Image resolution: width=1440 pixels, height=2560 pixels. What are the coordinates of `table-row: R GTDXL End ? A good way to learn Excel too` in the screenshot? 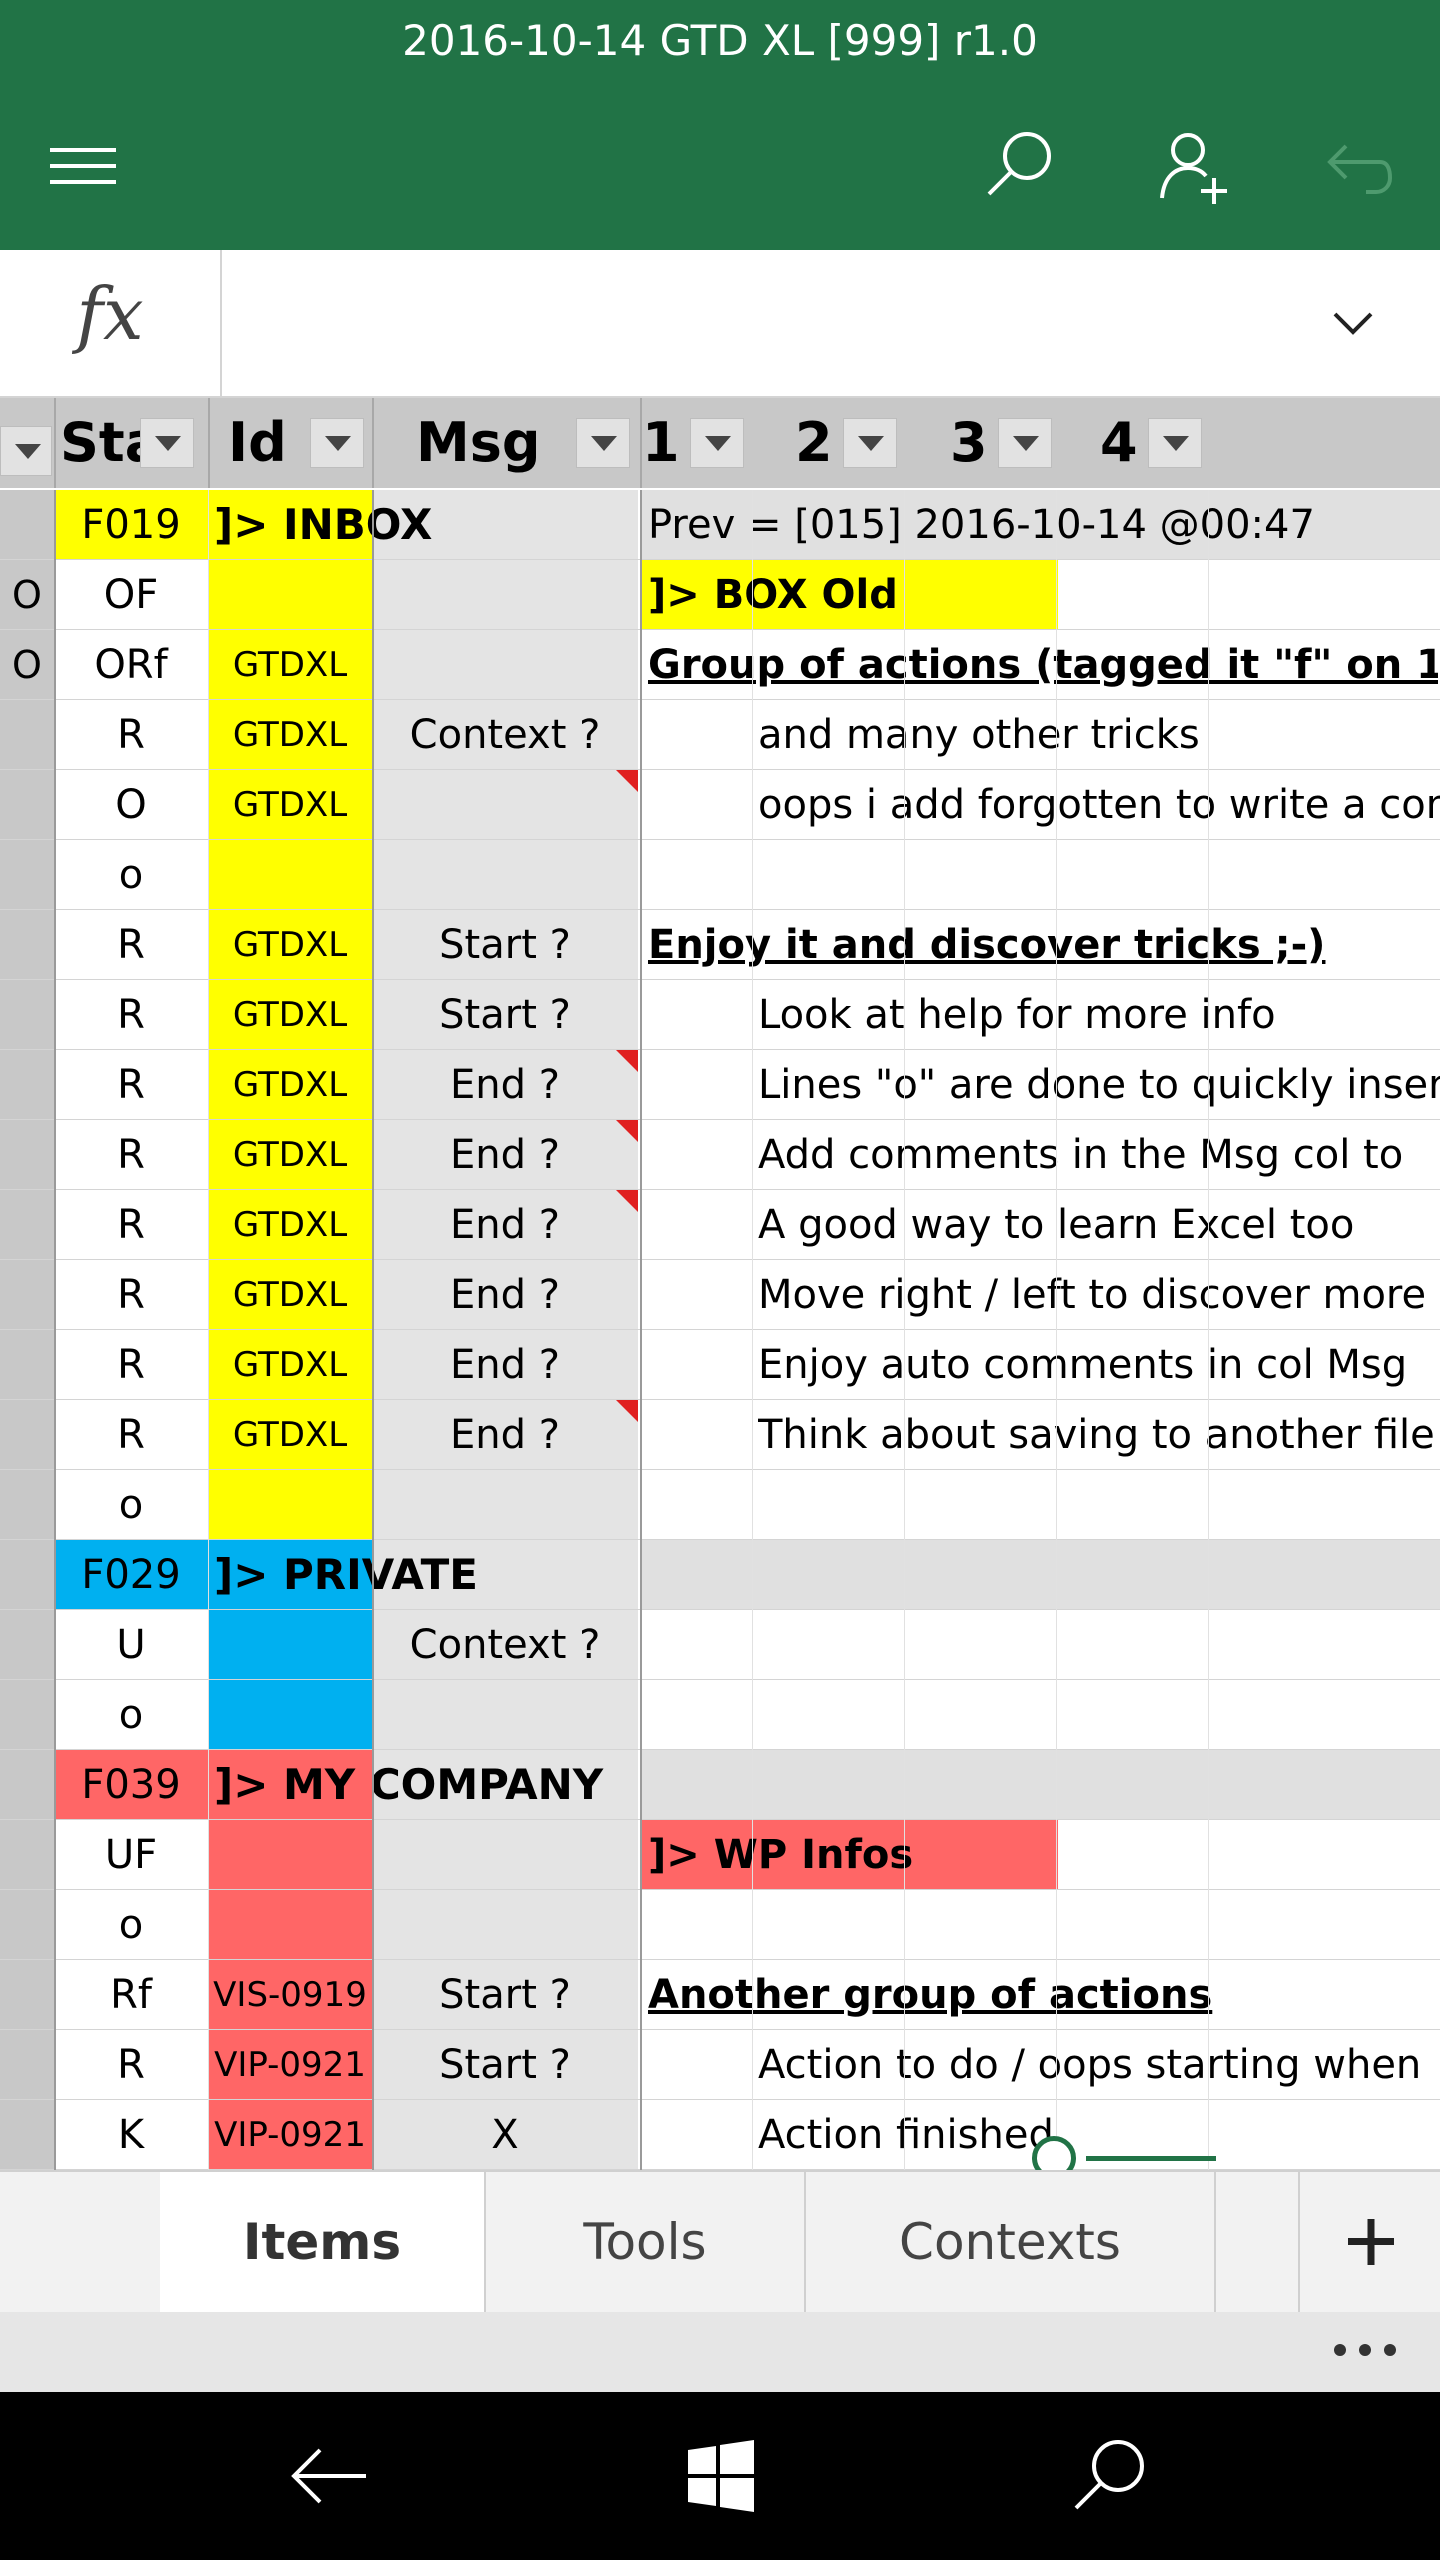 It's located at (720, 1225).